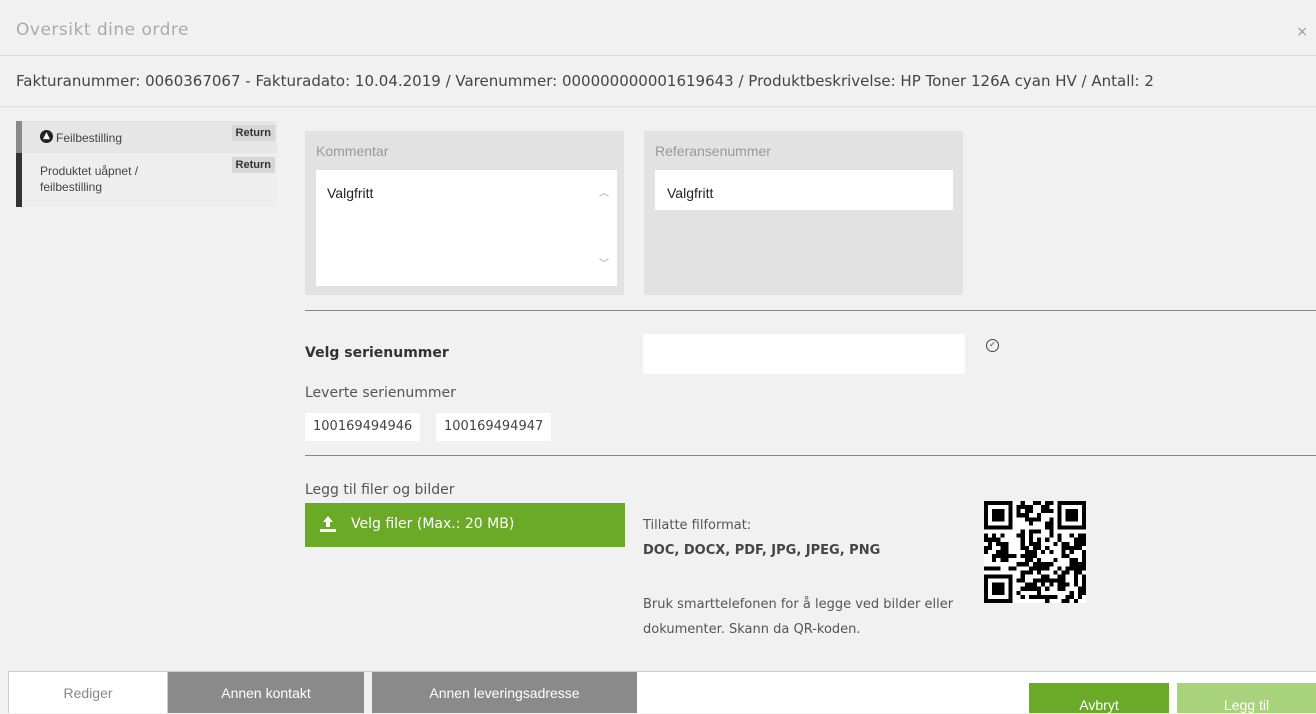  I want to click on upload-files-button: Velg filer (Max.: 20 MB), so click(465, 525).